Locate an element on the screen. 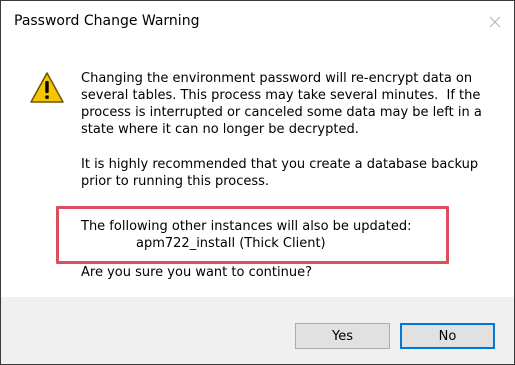 The image size is (515, 365). confirmation-question: Are you sure you want to continue? is located at coordinates (196, 272).